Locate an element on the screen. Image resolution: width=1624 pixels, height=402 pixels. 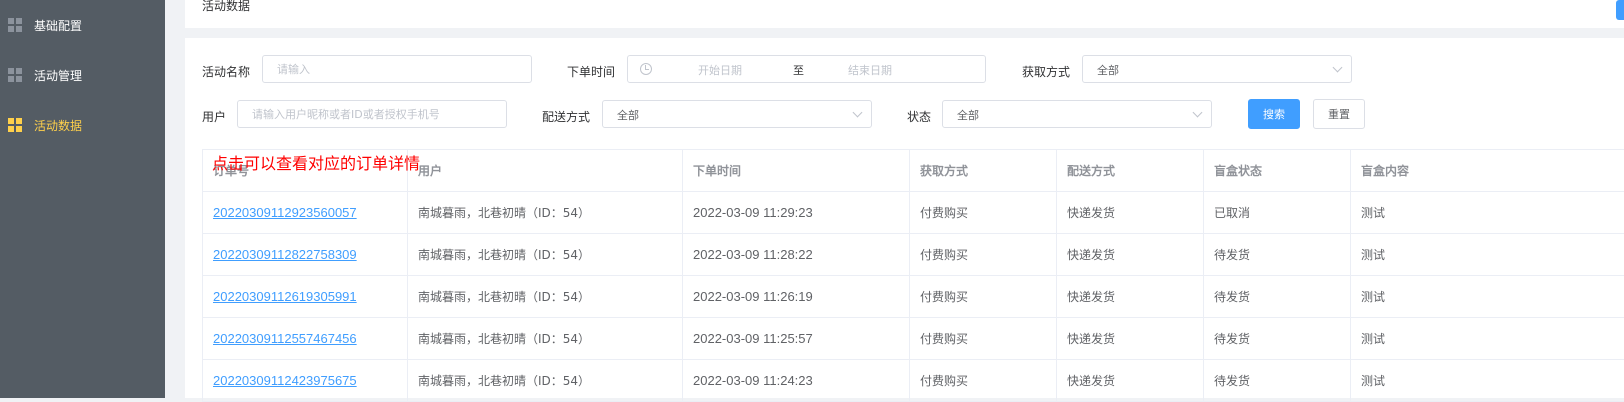
column-header-blindbox-status: 盲盒状态 is located at coordinates (1277, 171).